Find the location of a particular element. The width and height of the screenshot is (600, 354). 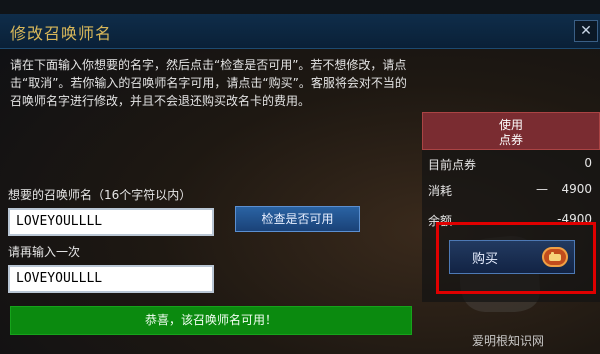

buy-button: 购买 is located at coordinates (512, 257).